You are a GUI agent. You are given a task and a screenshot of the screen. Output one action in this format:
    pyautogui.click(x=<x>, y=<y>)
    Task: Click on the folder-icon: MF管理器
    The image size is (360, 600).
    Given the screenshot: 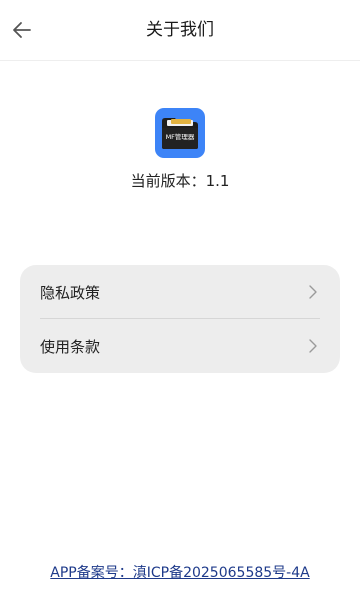 What is the action you would take?
    pyautogui.click(x=180, y=133)
    